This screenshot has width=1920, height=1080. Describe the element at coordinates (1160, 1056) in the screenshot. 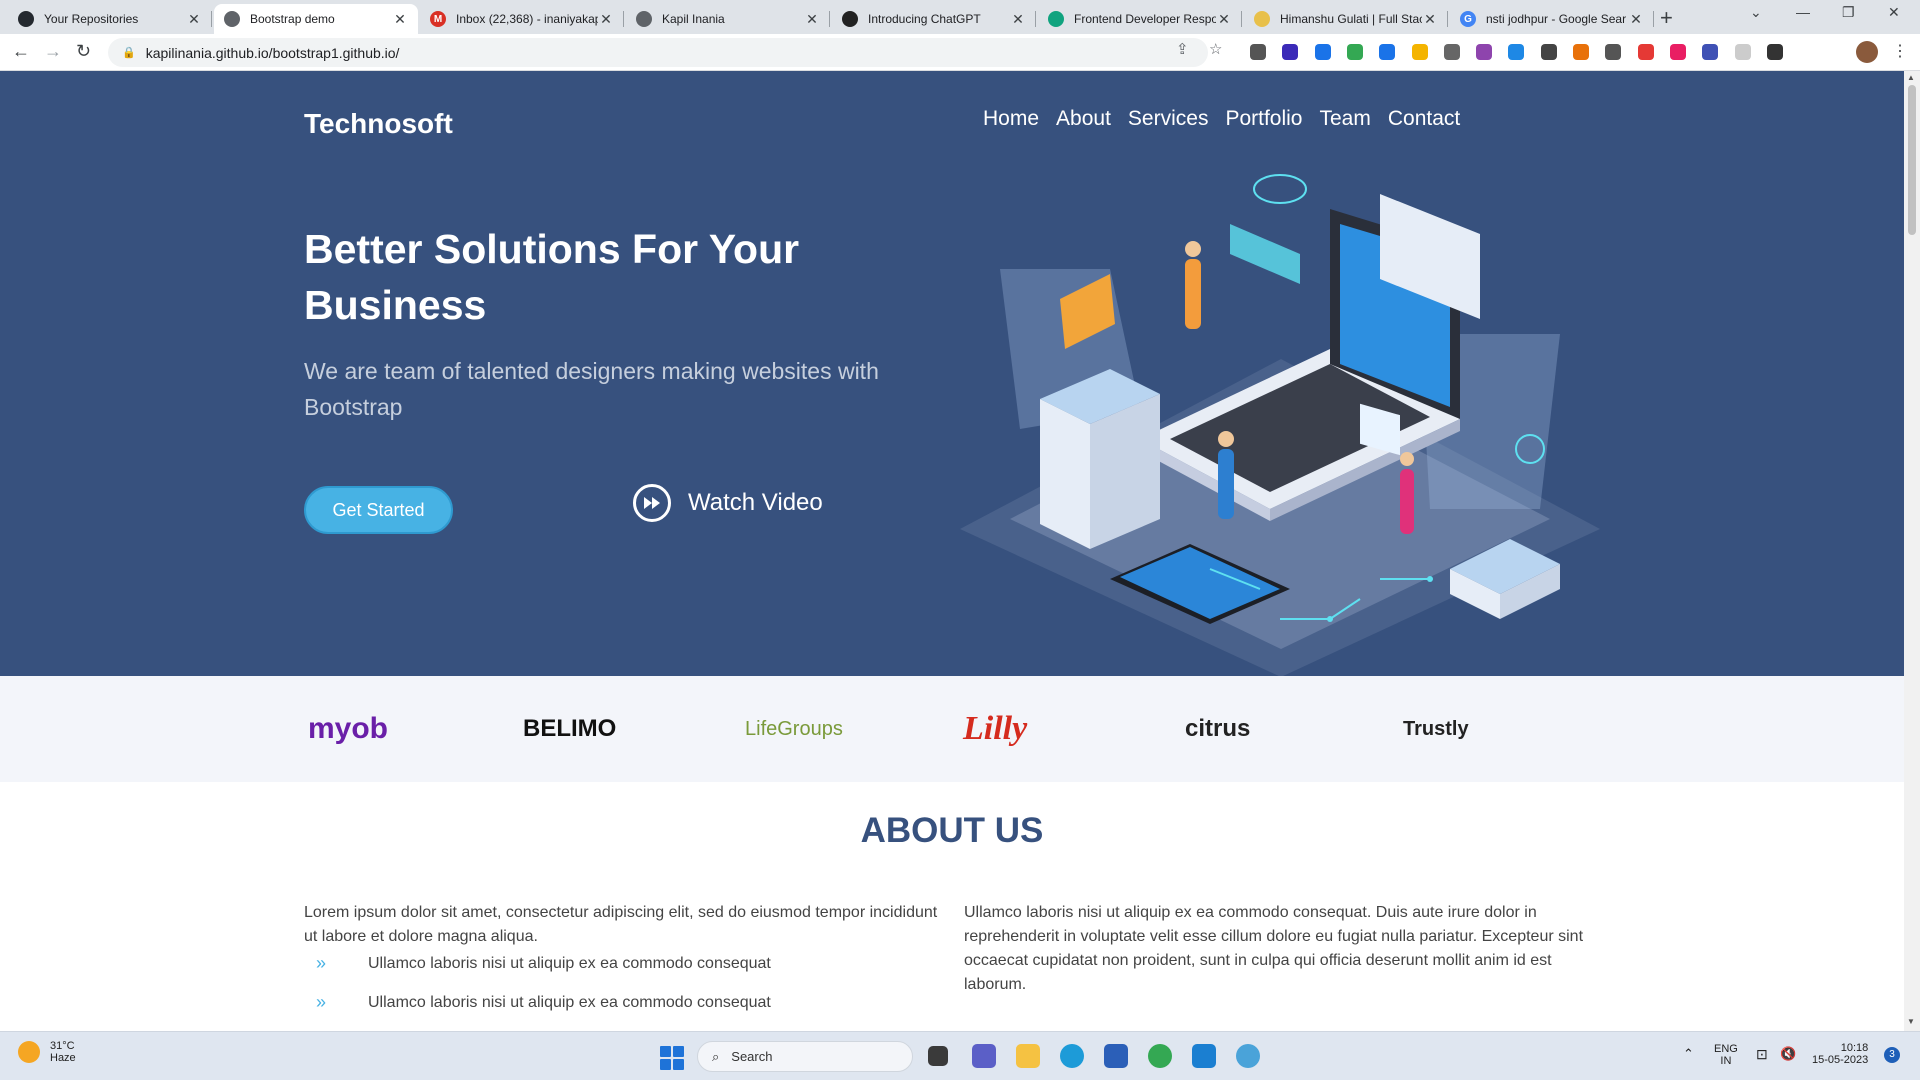

I see `chrome-icon` at that location.